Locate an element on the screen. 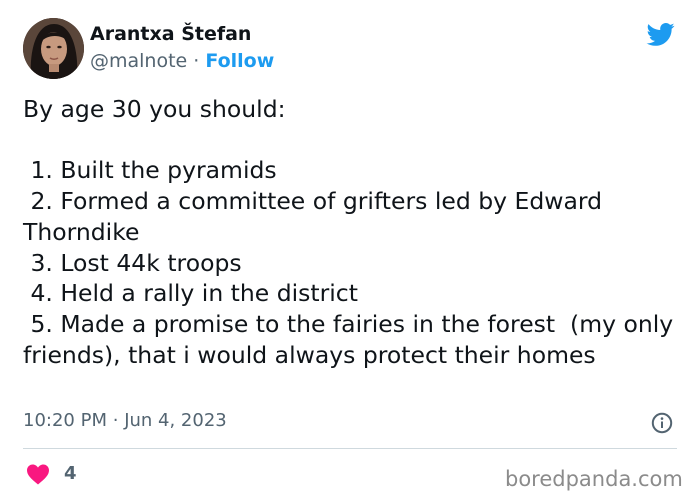 The height and width of the screenshot is (502, 700). tweet-timestamp: 10:20 PM · Jun 4, 2023 is located at coordinates (125, 420).